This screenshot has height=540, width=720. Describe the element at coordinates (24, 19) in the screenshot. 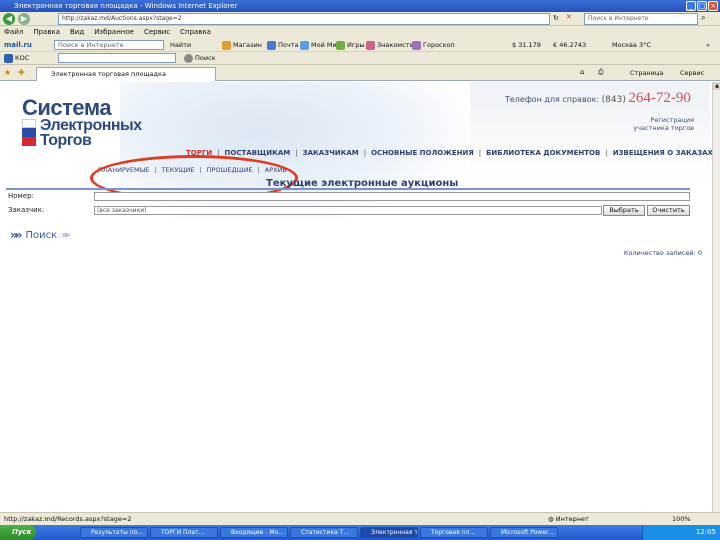

I see `forward-button: ▶` at that location.